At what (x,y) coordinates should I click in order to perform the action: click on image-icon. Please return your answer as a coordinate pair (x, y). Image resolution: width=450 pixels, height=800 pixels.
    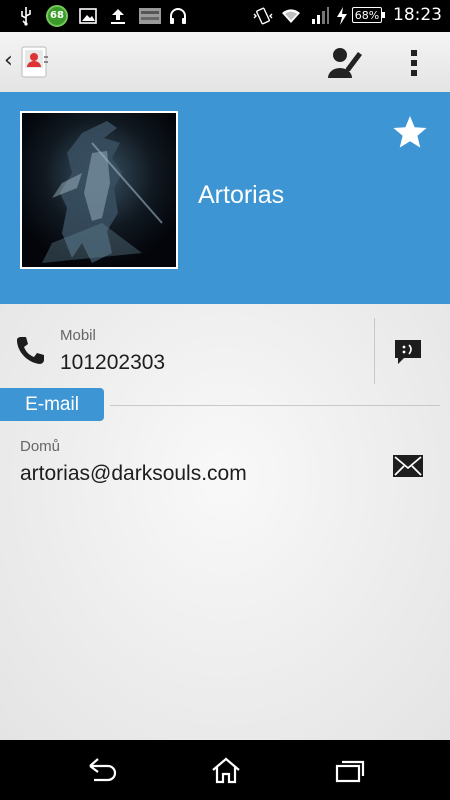
    Looking at the image, I should click on (88, 16).